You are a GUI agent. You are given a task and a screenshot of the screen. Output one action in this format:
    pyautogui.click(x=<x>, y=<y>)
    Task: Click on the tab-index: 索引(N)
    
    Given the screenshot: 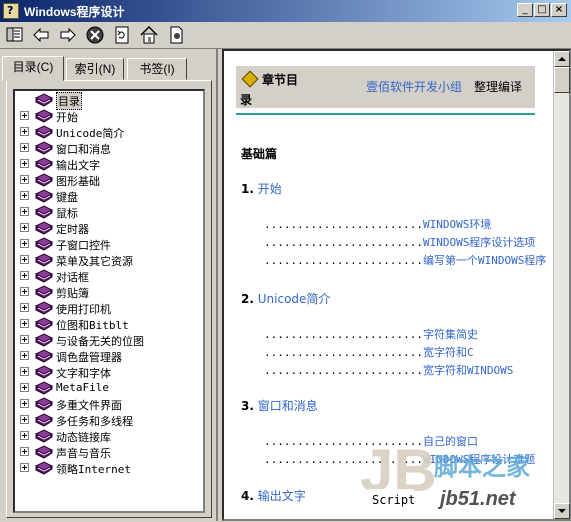 What is the action you would take?
    pyautogui.click(x=95, y=69)
    